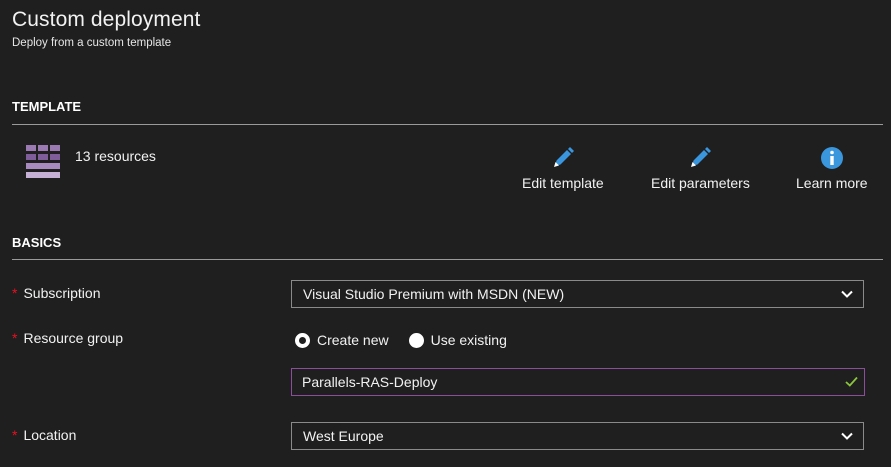 The width and height of the screenshot is (891, 467). Describe the element at coordinates (577, 436) in the screenshot. I see `location-dropdown: West Europe` at that location.